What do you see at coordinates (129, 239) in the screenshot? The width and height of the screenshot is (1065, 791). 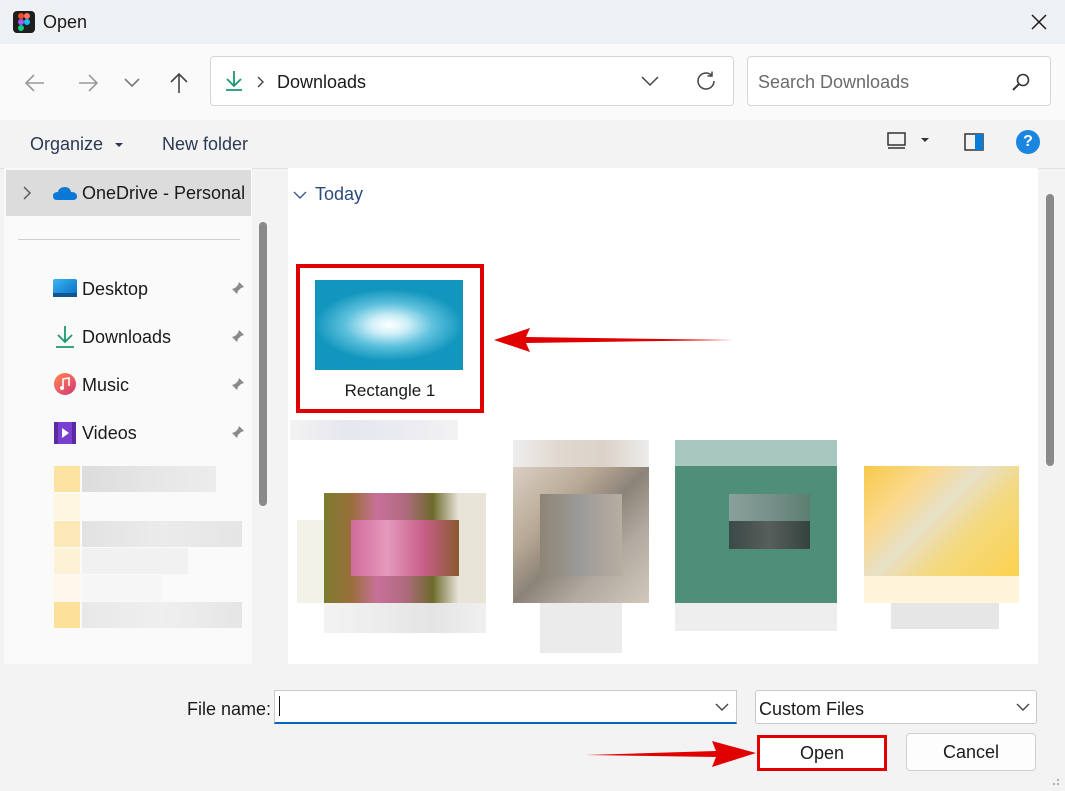 I see `divider` at bounding box center [129, 239].